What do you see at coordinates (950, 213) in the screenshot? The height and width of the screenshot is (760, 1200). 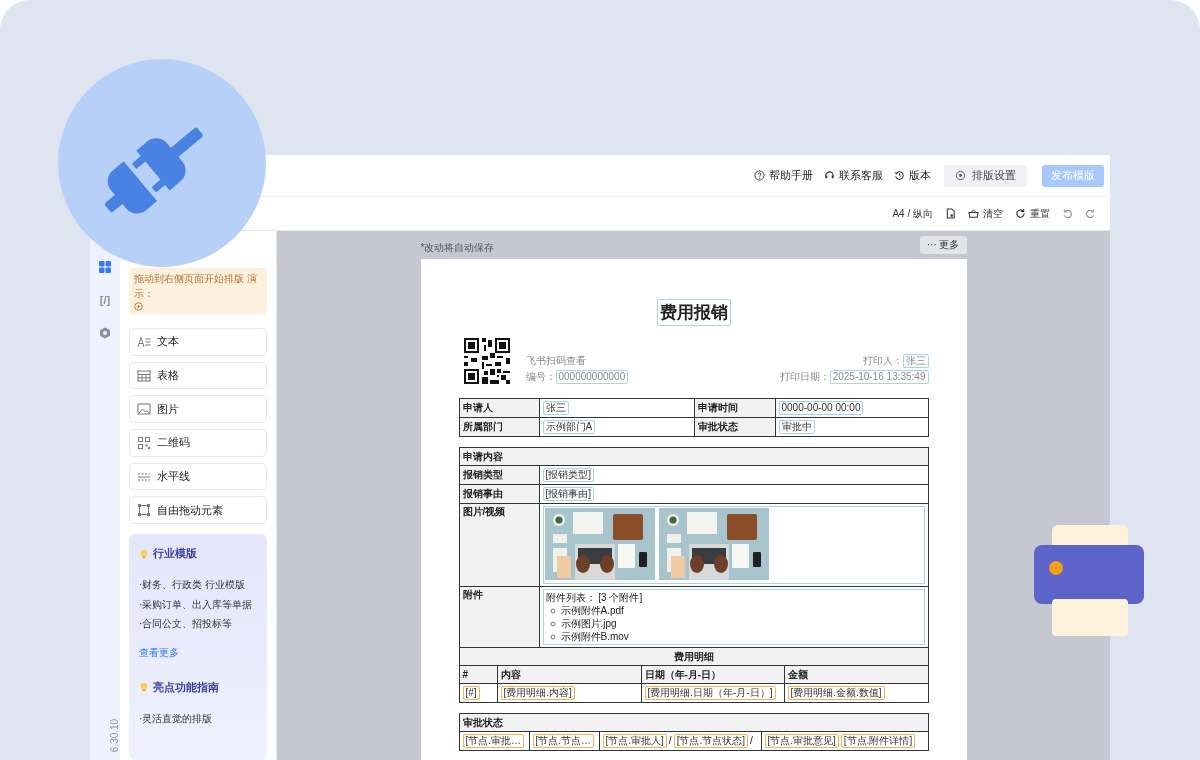 I see `file-icon` at bounding box center [950, 213].